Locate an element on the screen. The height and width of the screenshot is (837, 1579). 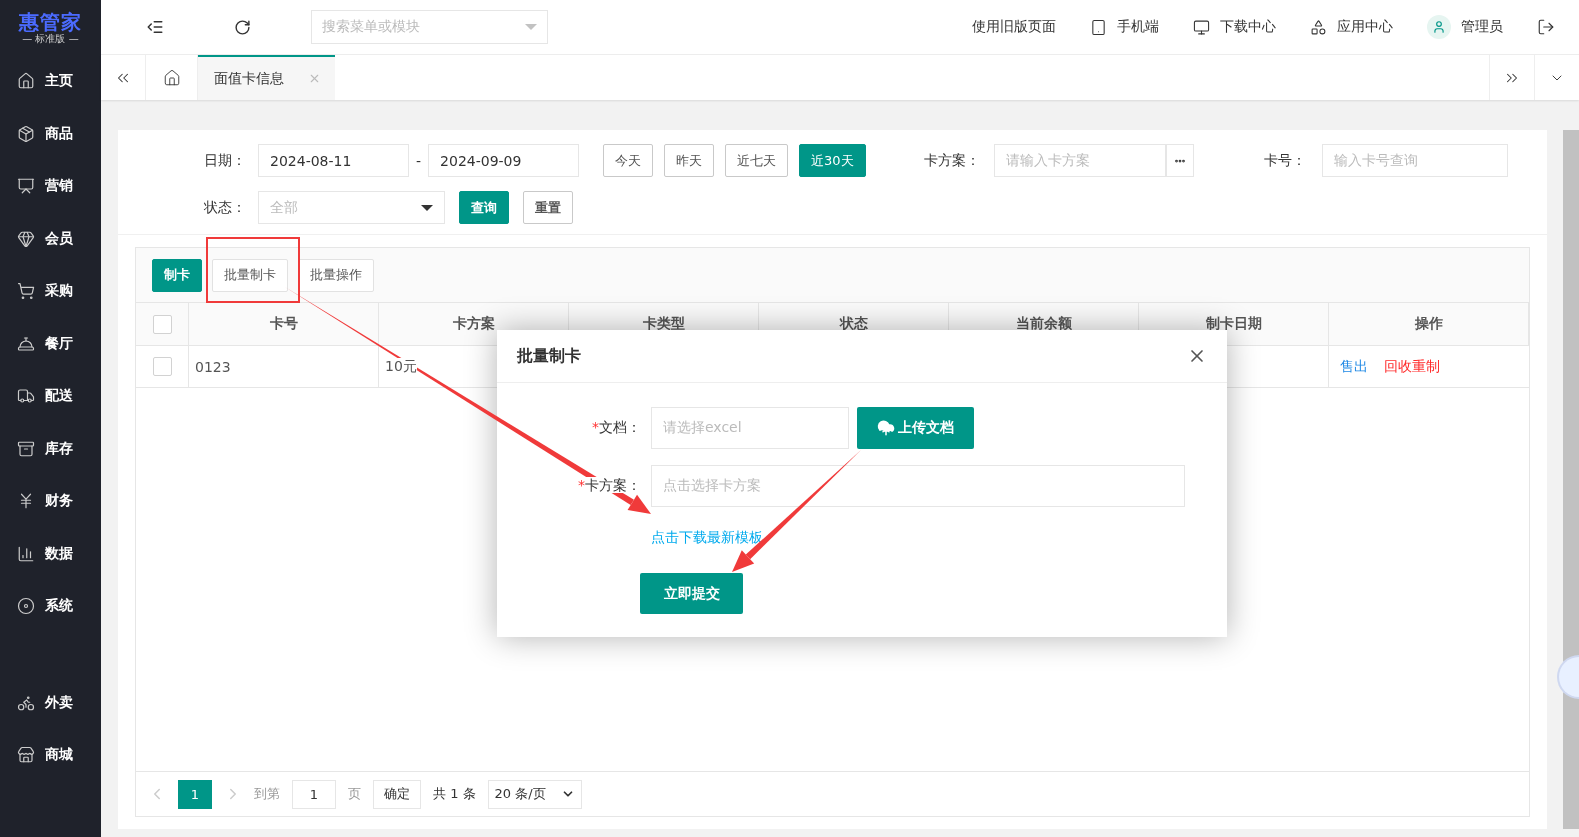
header-link: 手机端 is located at coordinates (1124, 27).